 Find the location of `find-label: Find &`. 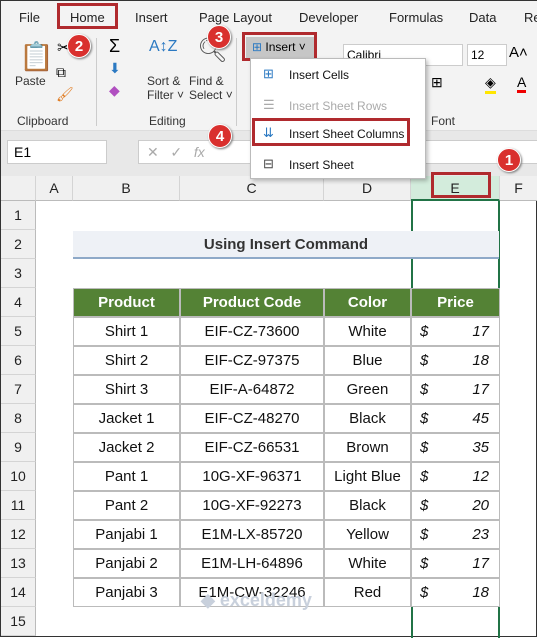

find-label: Find & is located at coordinates (206, 81).